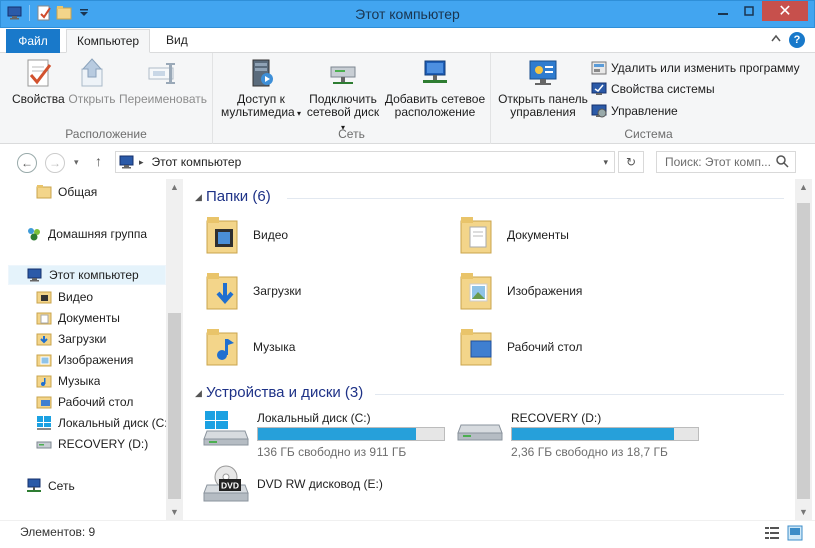 This screenshot has width=815, height=548. I want to click on windows-drive-icon, so click(226, 428).